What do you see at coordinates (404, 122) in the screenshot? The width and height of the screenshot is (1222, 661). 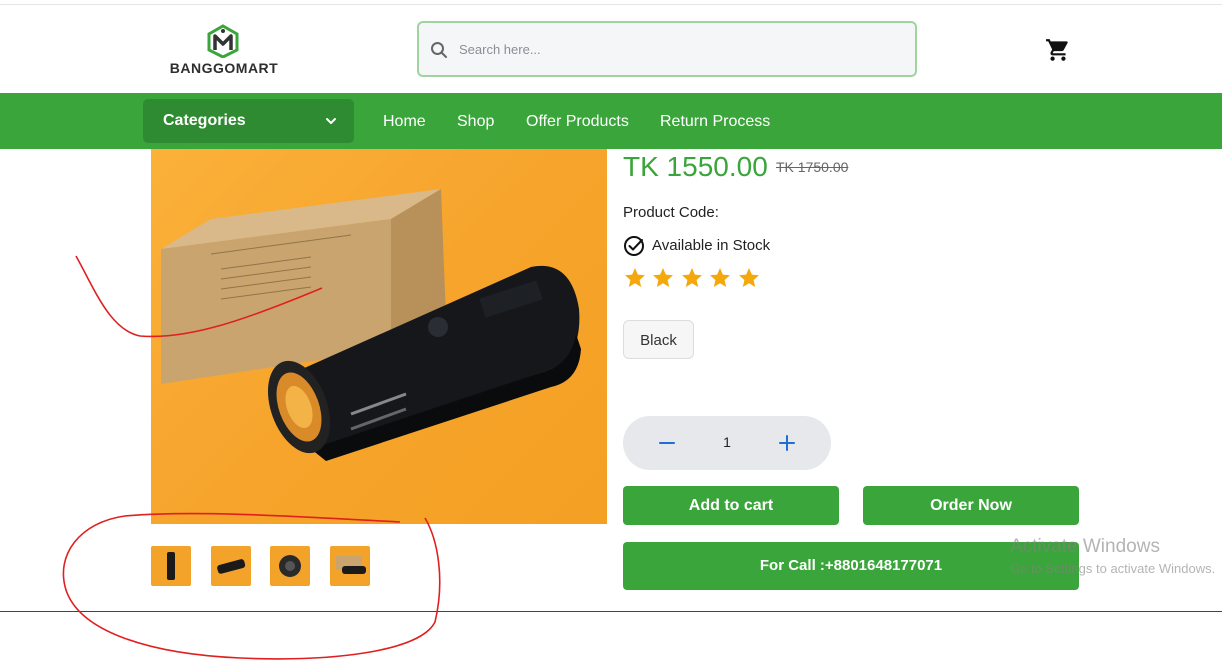 I see `nav-link-home: Home` at bounding box center [404, 122].